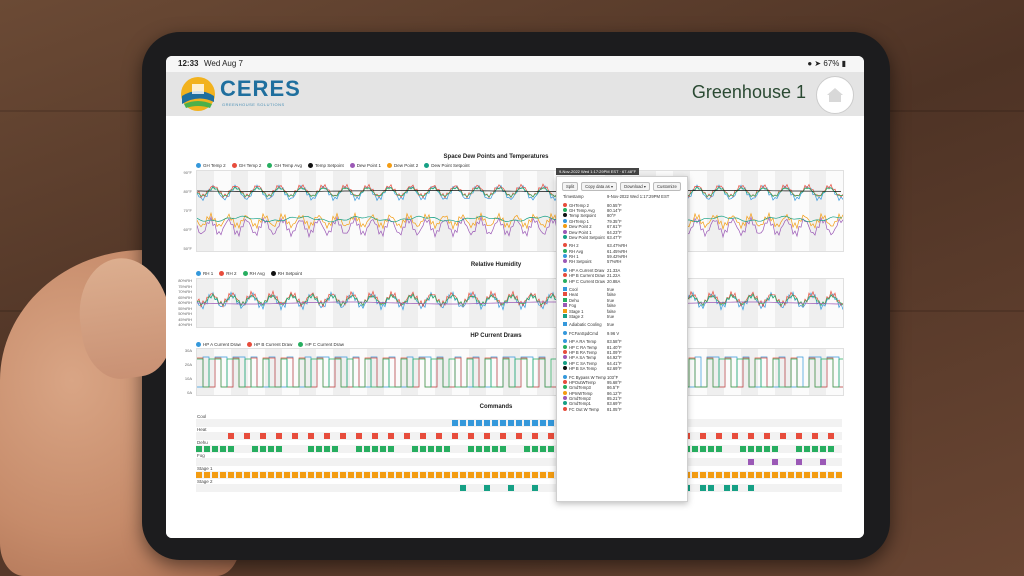 The image size is (1024, 576). What do you see at coordinates (835, 95) in the screenshot?
I see `home-button` at bounding box center [835, 95].